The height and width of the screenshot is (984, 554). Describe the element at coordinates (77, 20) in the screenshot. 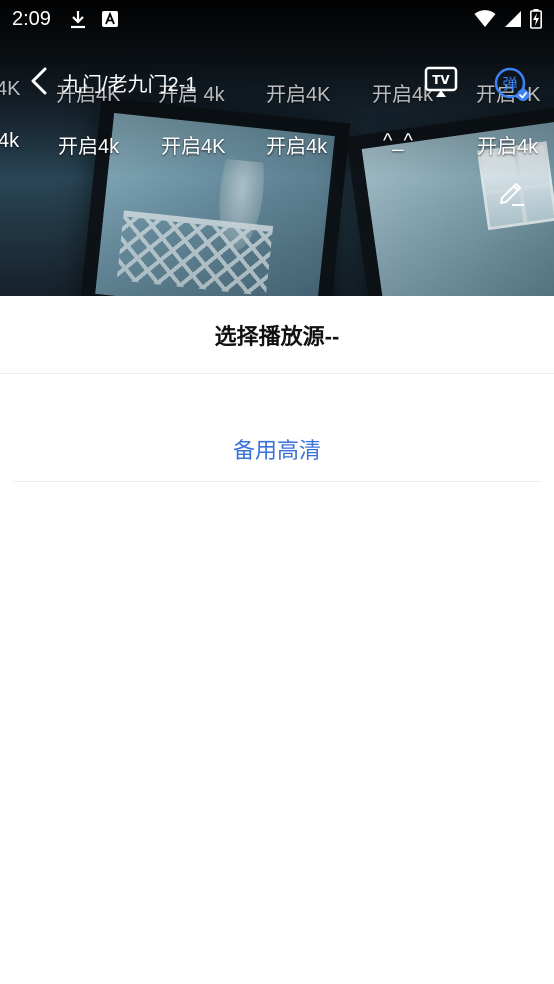

I see `download-icon` at that location.